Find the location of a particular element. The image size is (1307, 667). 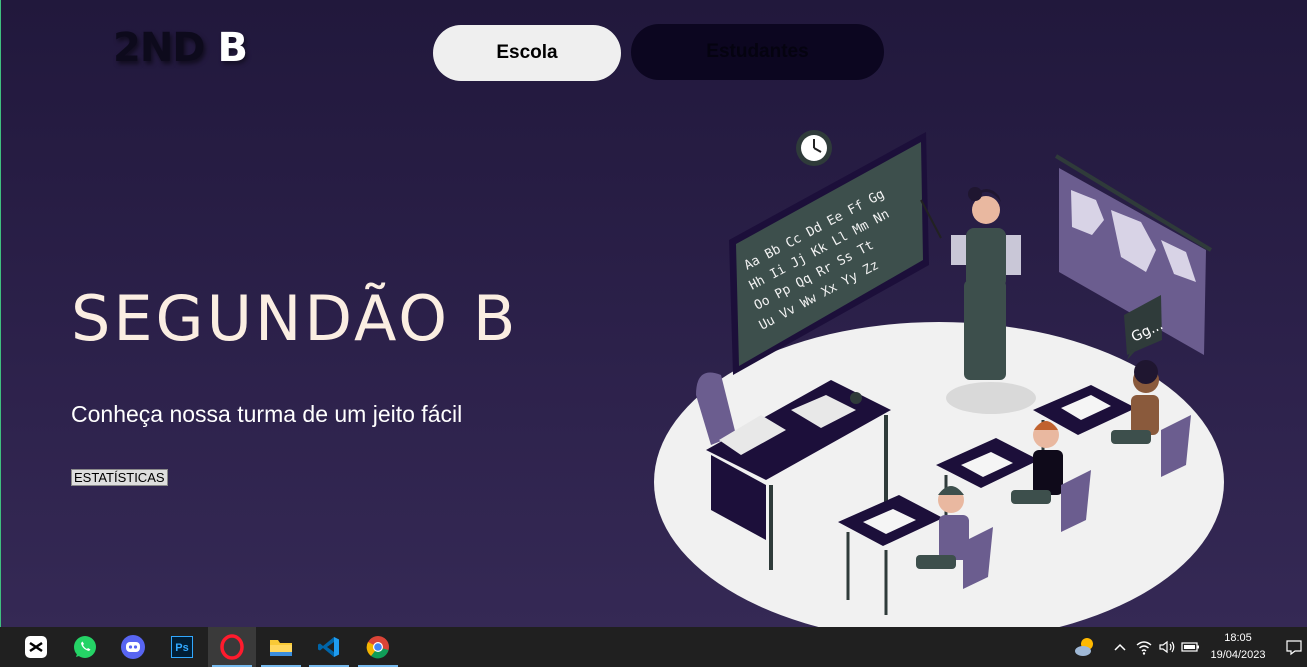

photoshop-icon: Ps is located at coordinates (182, 647).